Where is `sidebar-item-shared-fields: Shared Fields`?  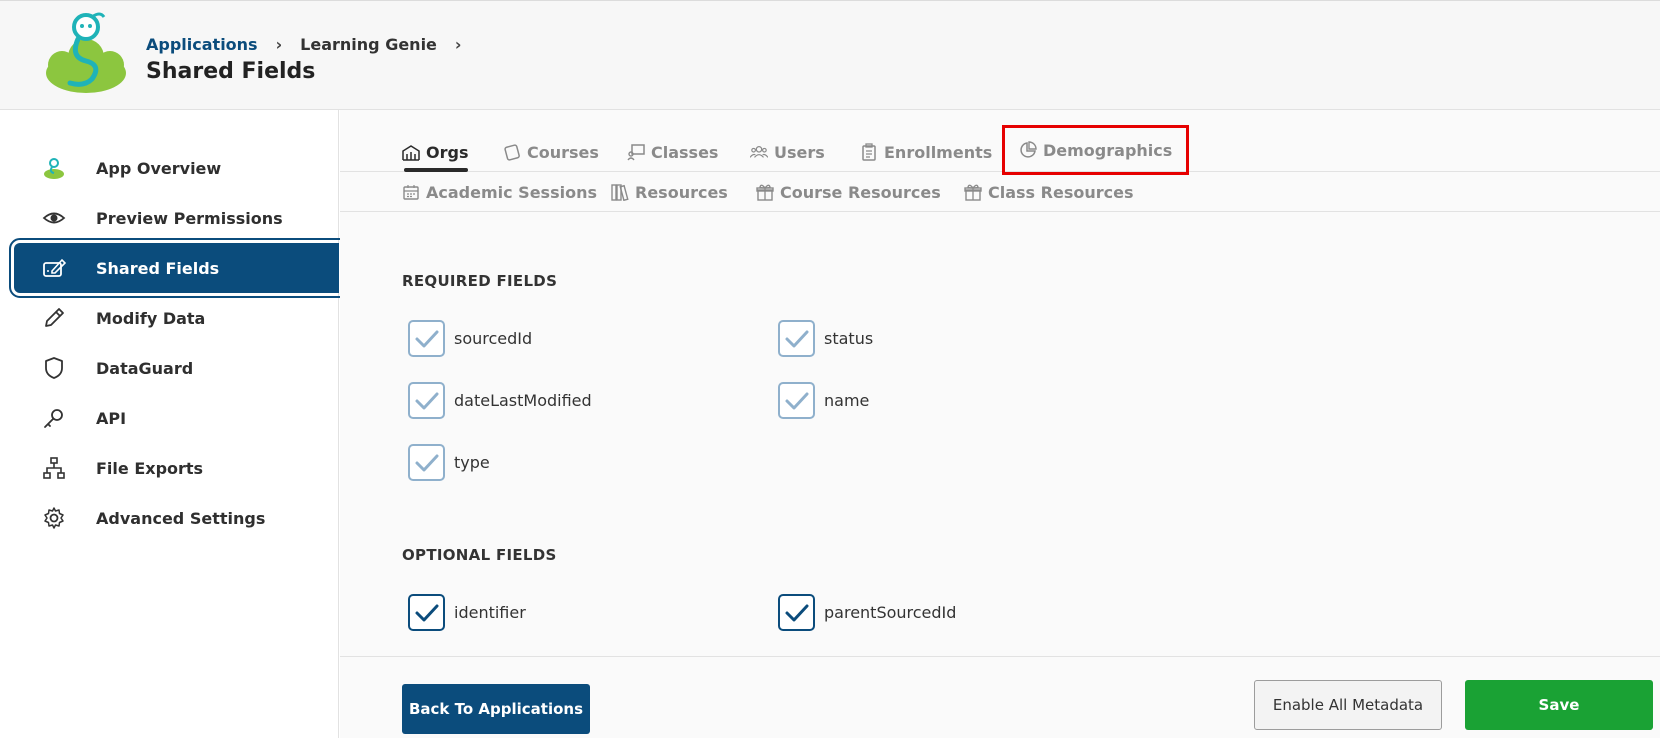
sidebar-item-shared-fields: Shared Fields is located at coordinates (176, 268).